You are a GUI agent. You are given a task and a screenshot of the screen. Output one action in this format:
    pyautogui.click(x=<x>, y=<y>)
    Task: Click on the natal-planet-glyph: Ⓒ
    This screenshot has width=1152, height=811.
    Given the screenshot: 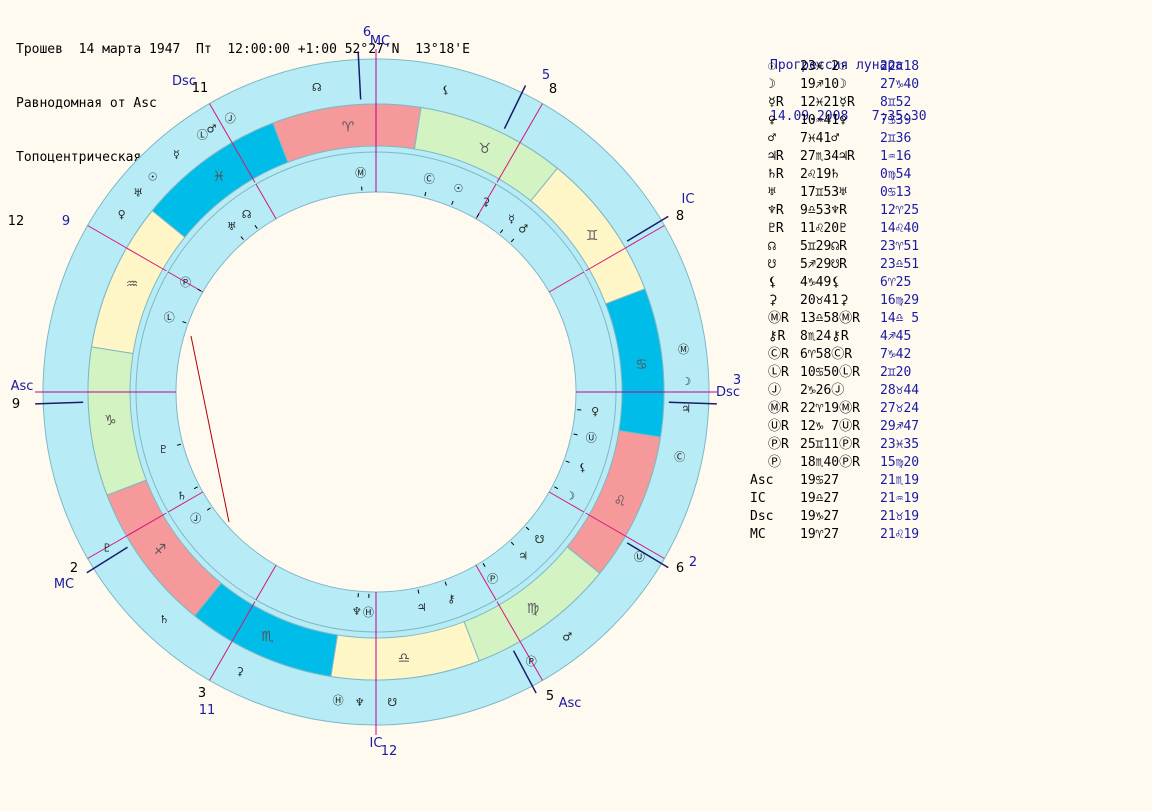 What is the action you would take?
    pyautogui.click(x=429, y=179)
    